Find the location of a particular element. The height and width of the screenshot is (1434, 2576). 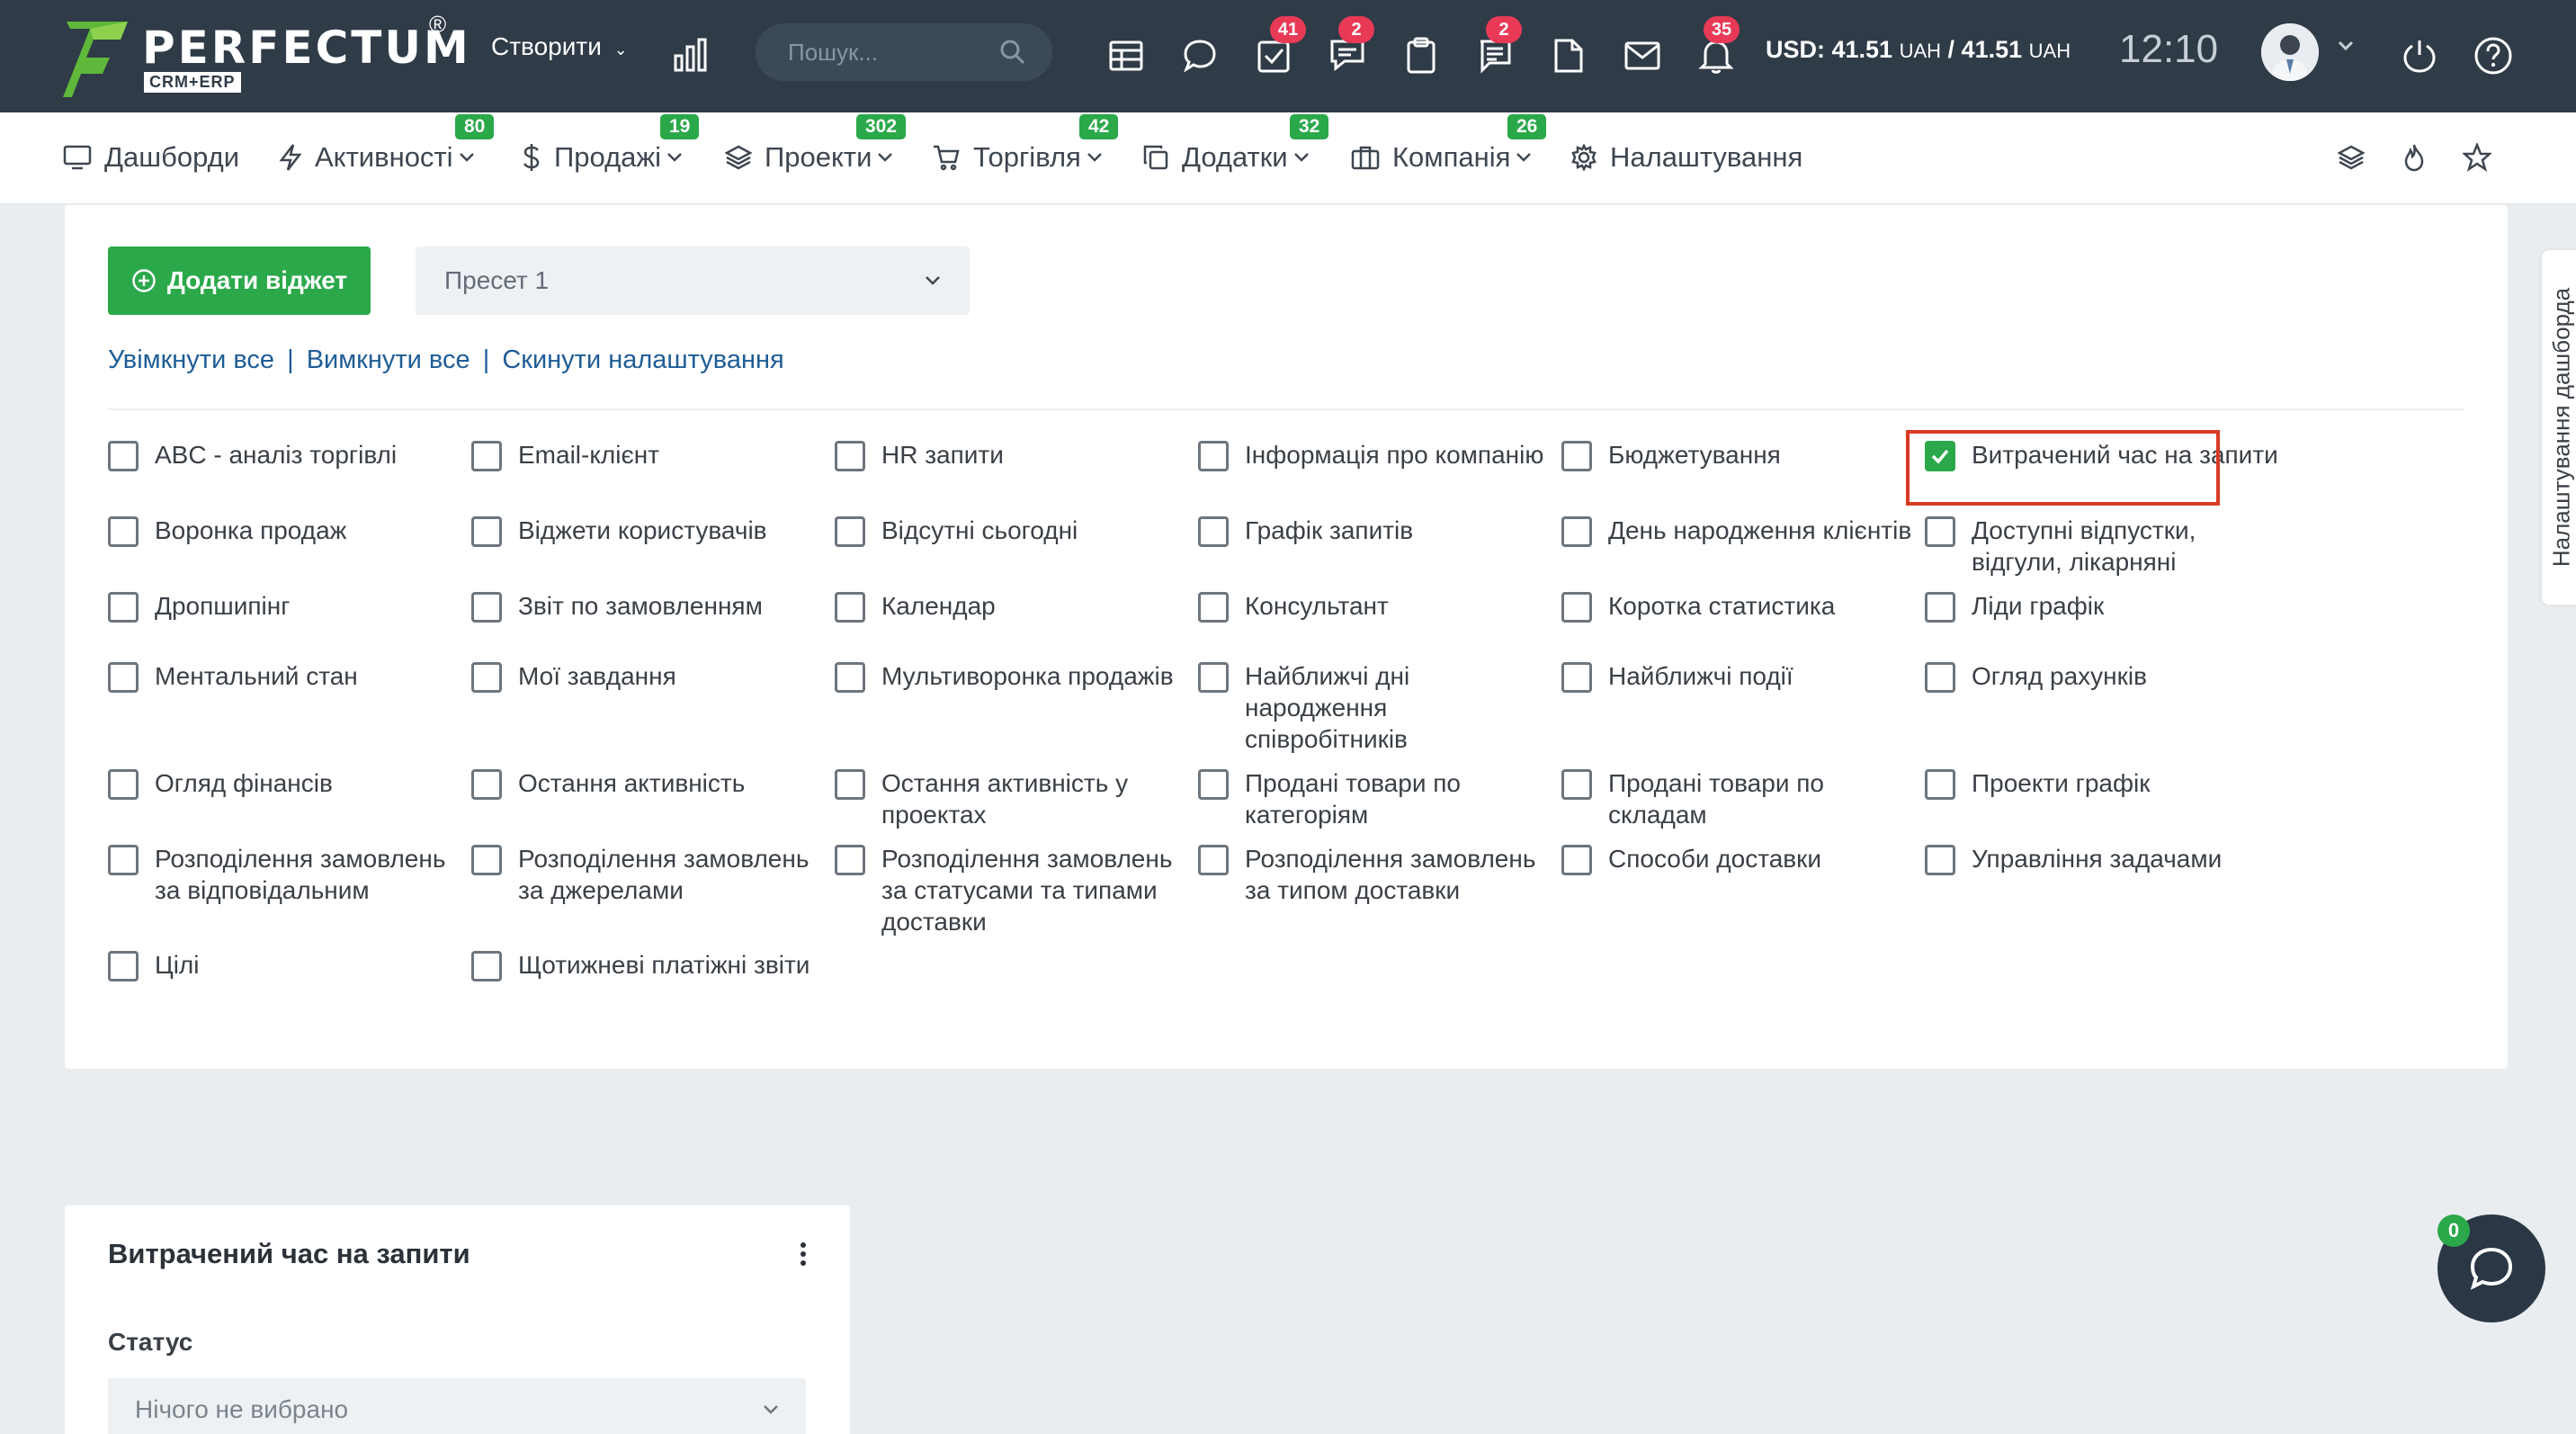

widget-checkbox-item: Мої завдання is located at coordinates (649, 676).